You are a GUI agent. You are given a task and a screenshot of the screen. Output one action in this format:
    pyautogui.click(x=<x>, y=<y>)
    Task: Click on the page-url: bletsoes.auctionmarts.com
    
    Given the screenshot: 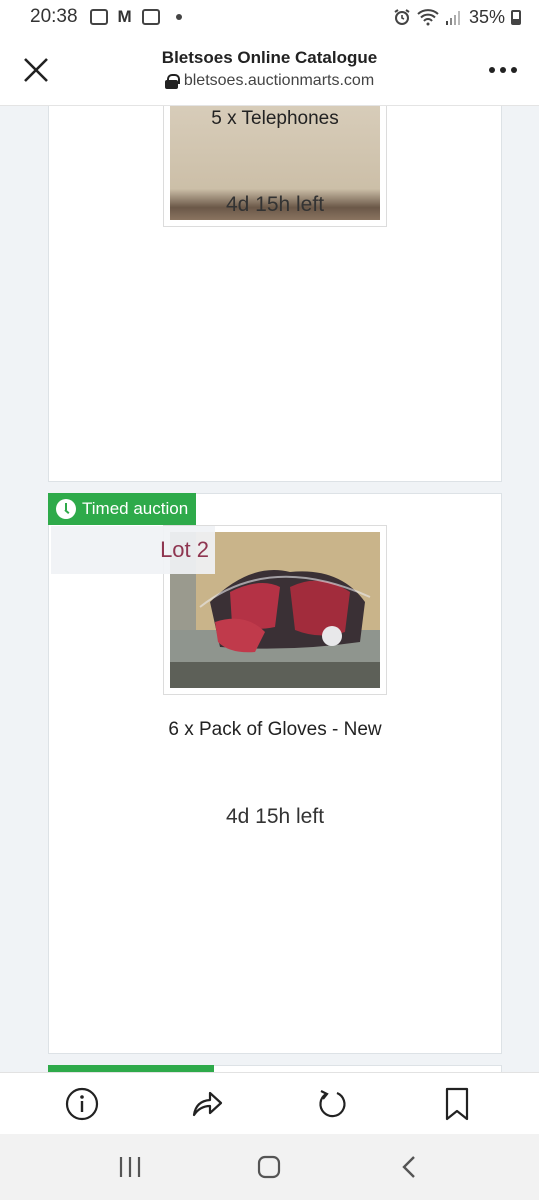 What is the action you would take?
    pyautogui.click(x=279, y=80)
    